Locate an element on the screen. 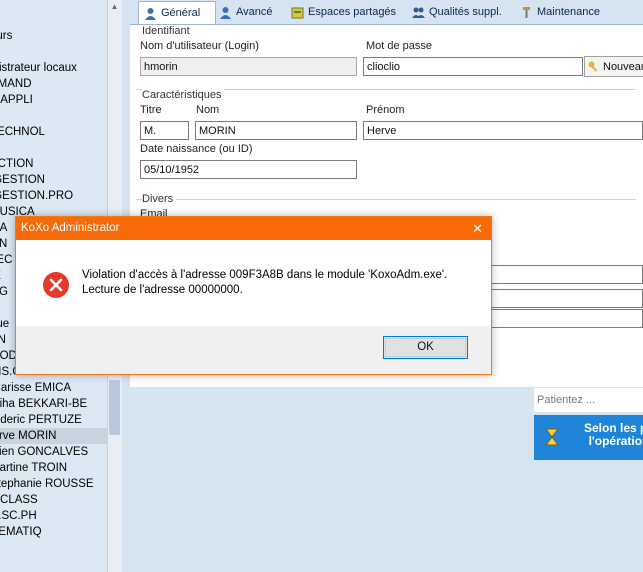 The height and width of the screenshot is (572, 643). tree-item: lerve MORIN is located at coordinates (53, 436).